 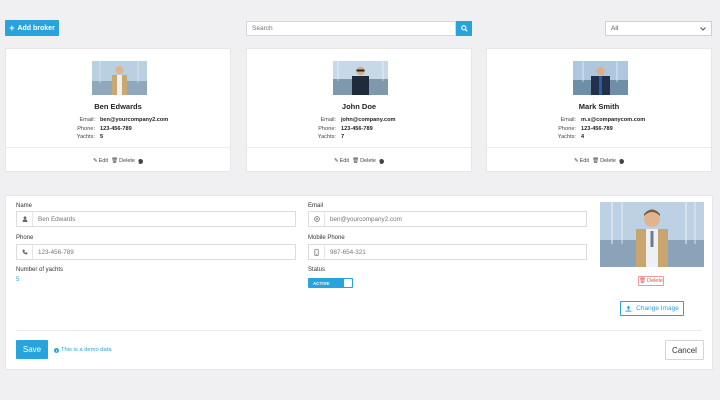 I want to click on status-toggle: ACTIVE, so click(x=330, y=283).